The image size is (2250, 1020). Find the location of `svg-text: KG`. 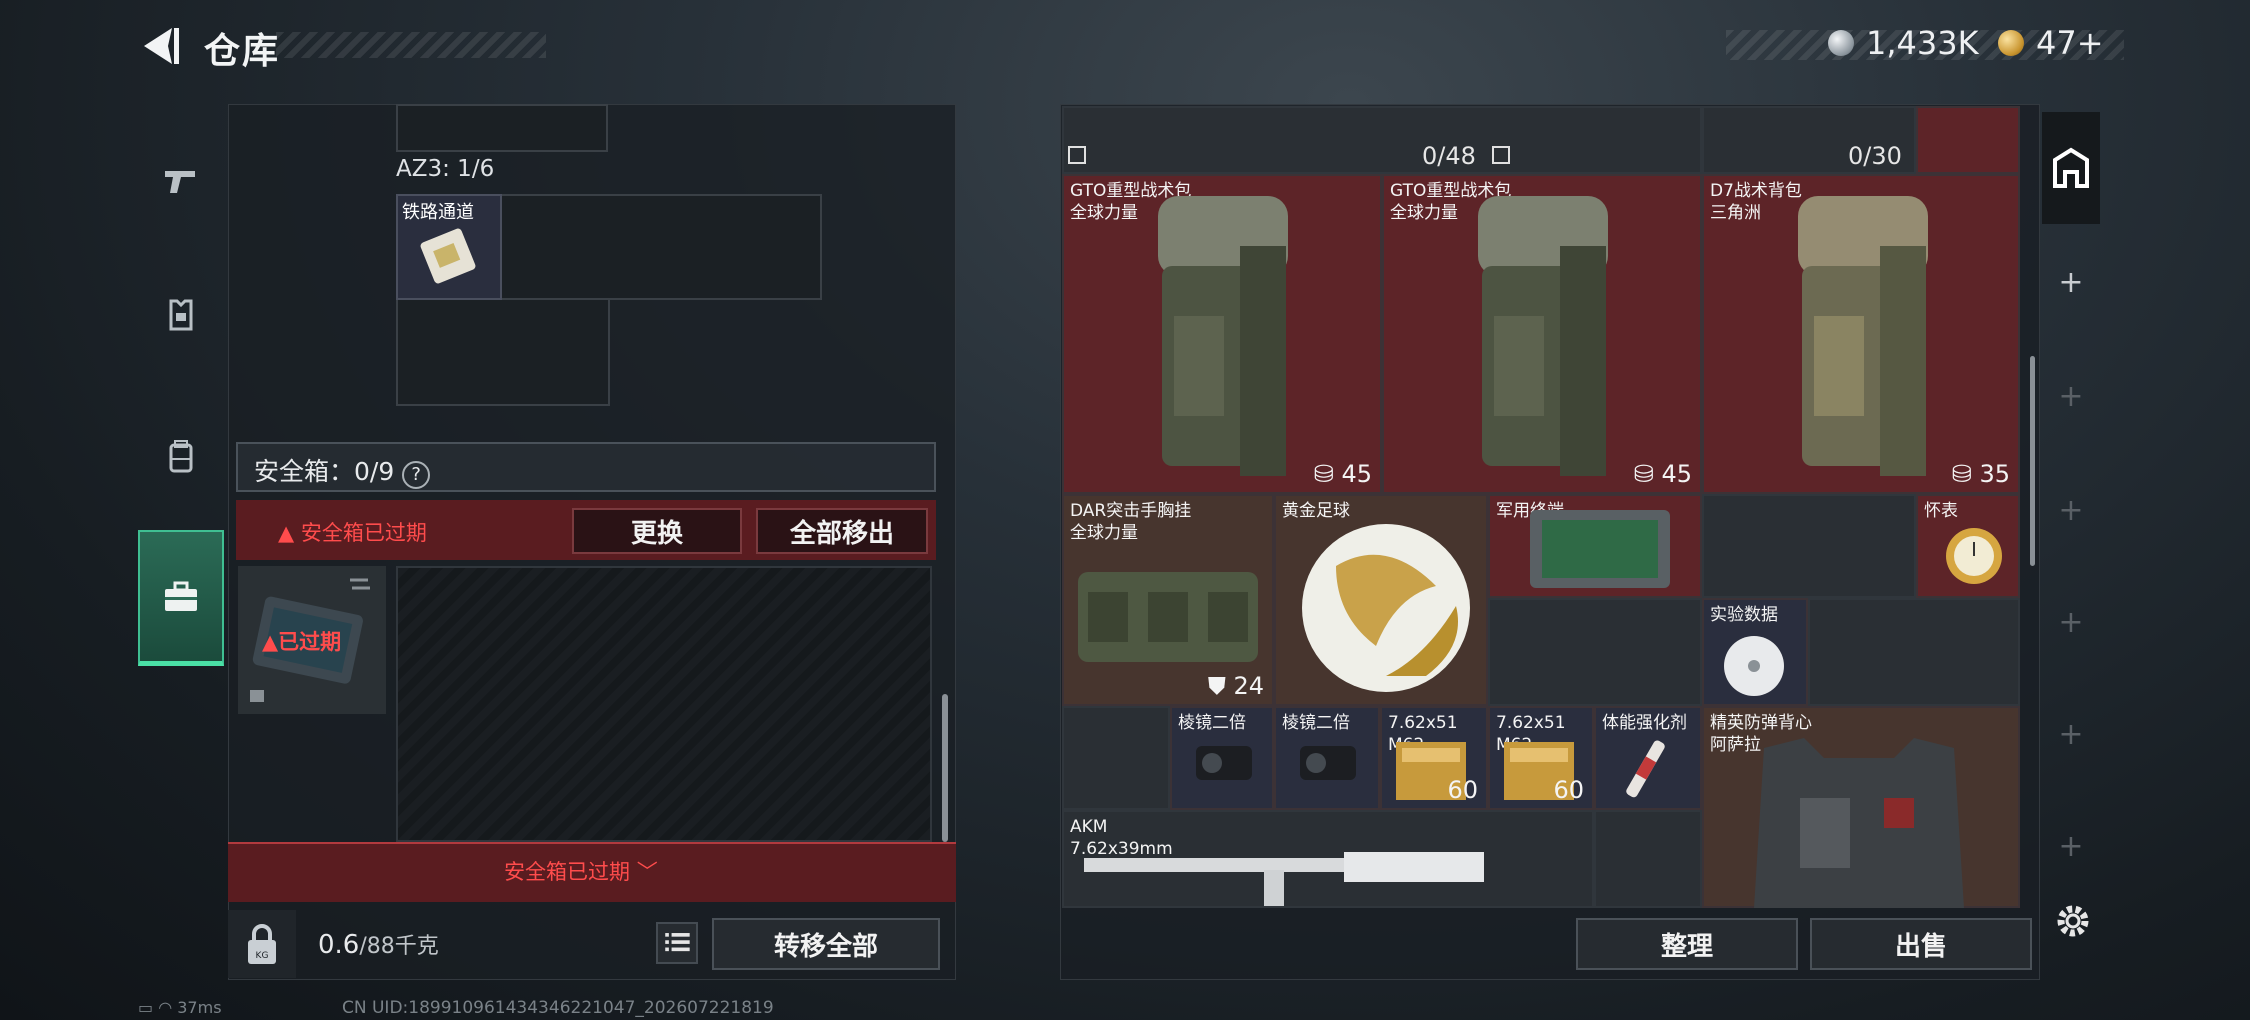

svg-text: KG is located at coordinates (262, 956).